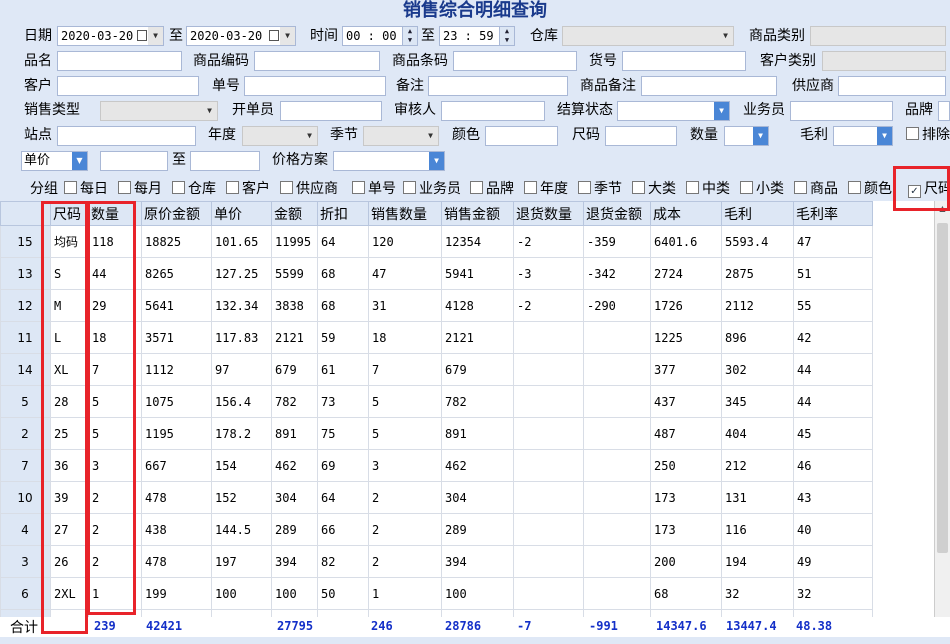 The width and height of the screenshot is (950, 644). What do you see at coordinates (641, 136) in the screenshot?
I see `size-input` at bounding box center [641, 136].